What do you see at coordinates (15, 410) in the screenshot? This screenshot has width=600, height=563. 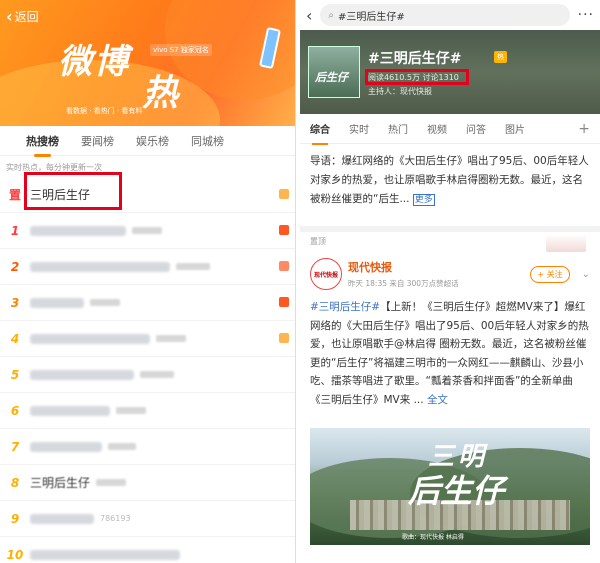 I see `rank-number: 6` at bounding box center [15, 410].